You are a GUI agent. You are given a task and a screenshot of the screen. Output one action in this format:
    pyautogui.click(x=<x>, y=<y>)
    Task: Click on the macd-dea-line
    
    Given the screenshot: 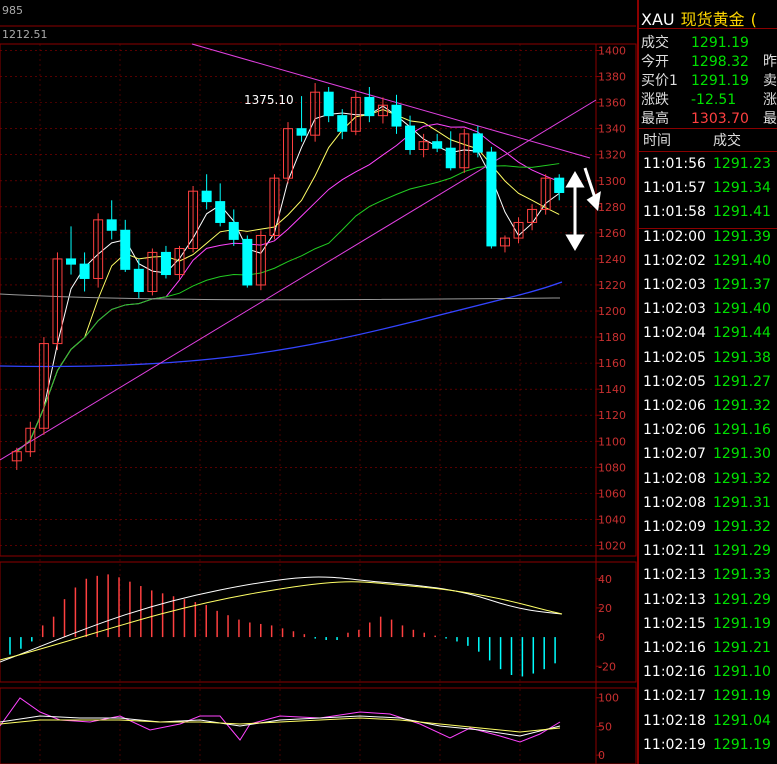 What is the action you would take?
    pyautogui.click(x=281, y=621)
    